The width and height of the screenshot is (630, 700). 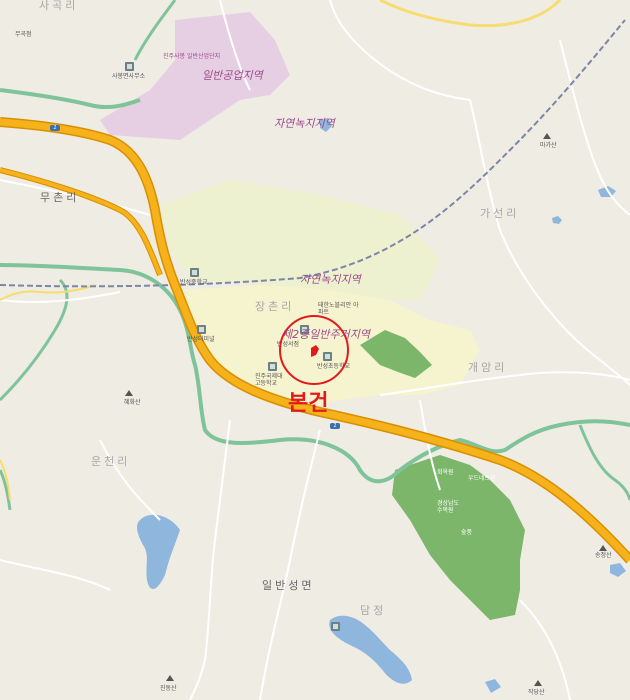 What do you see at coordinates (60, 197) in the screenshot?
I see `village-label: 무촌리` at bounding box center [60, 197].